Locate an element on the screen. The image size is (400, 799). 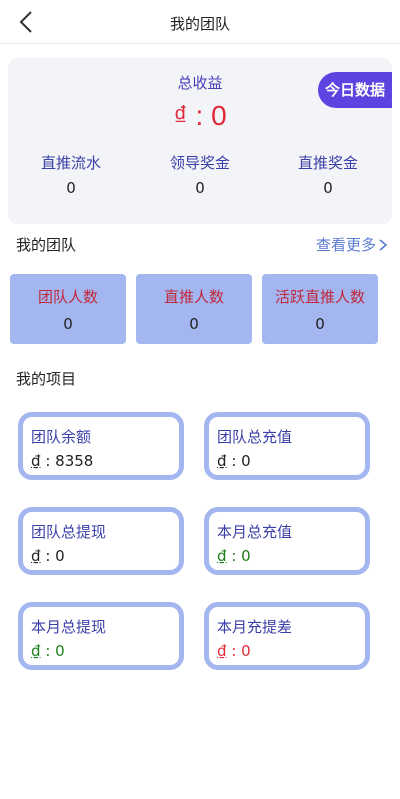
month-net-difference-card: 本月充提差 ₫ : 0 is located at coordinates (287, 636).